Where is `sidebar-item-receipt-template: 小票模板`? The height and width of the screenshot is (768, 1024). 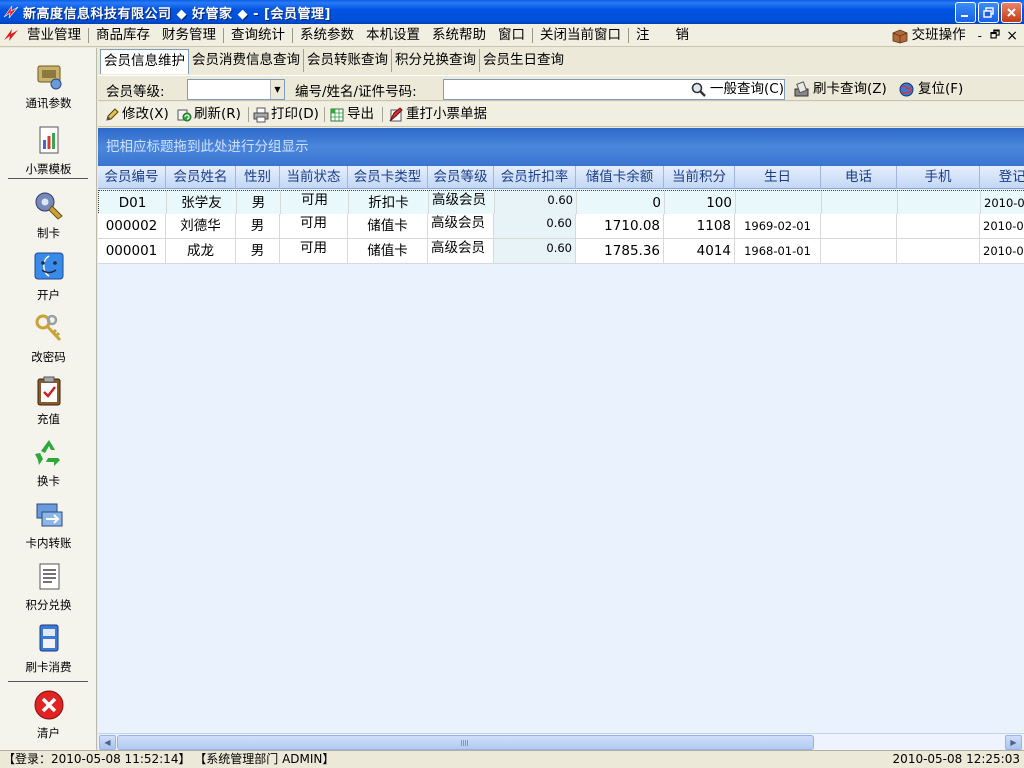 sidebar-item-receipt-template: 小票模板 is located at coordinates (48, 150).